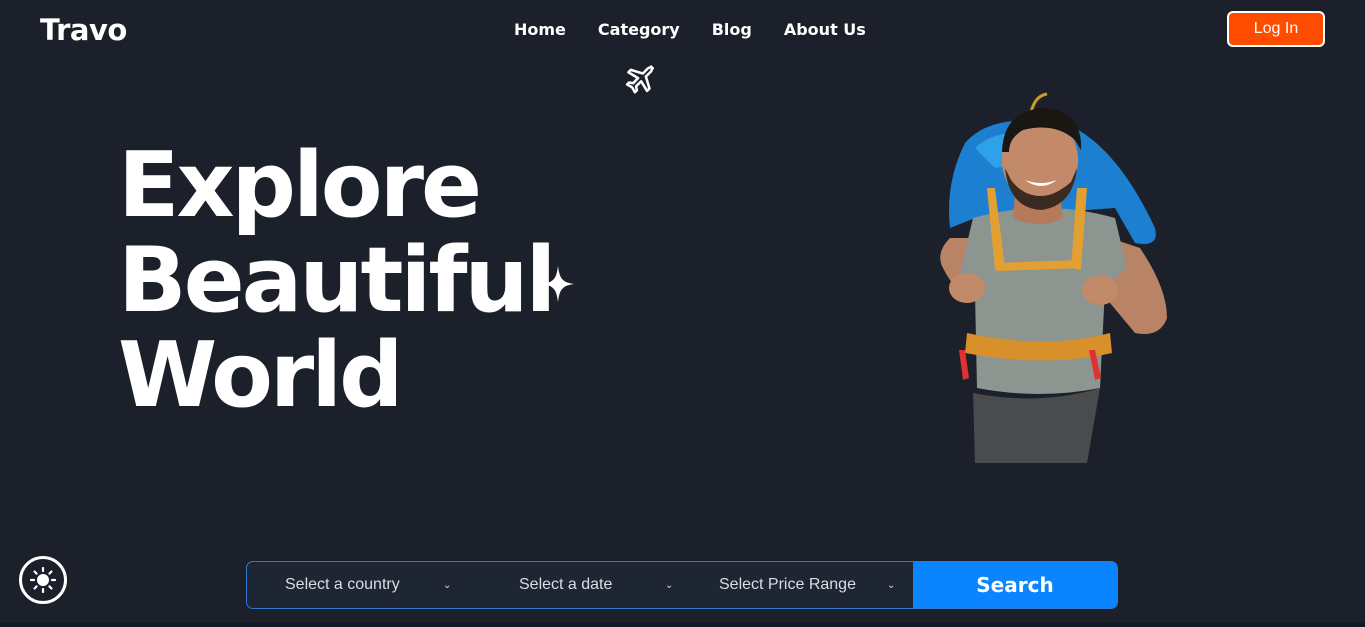  Describe the element at coordinates (558, 284) in the screenshot. I see `sparkle-icon` at that location.